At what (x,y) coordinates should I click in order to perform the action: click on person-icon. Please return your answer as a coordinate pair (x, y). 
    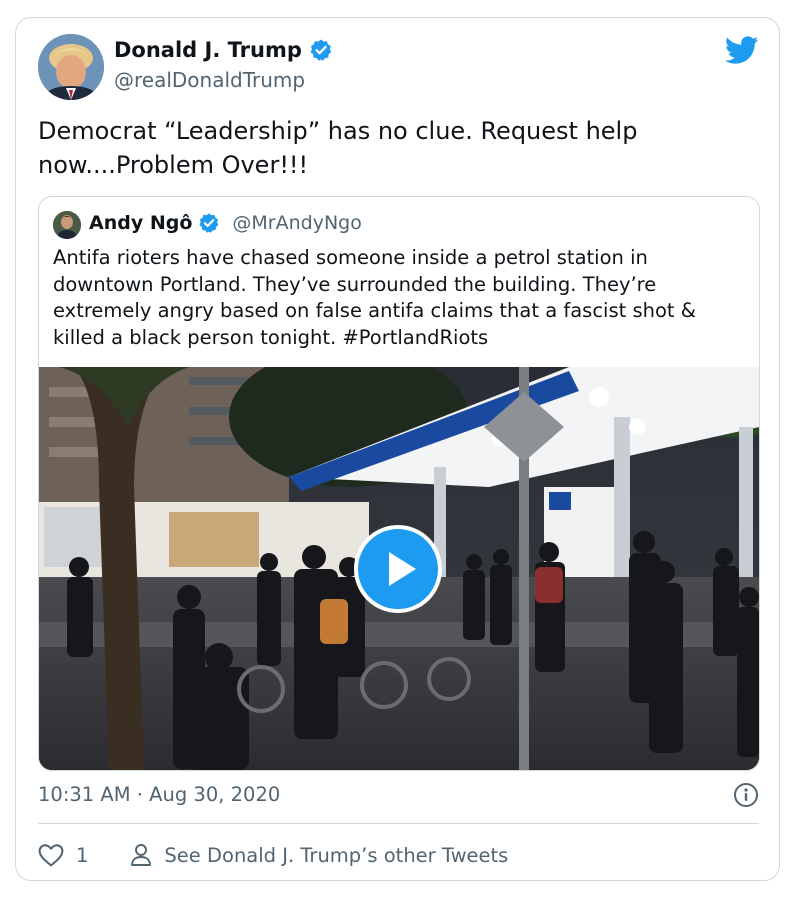
    Looking at the image, I should click on (141, 855).